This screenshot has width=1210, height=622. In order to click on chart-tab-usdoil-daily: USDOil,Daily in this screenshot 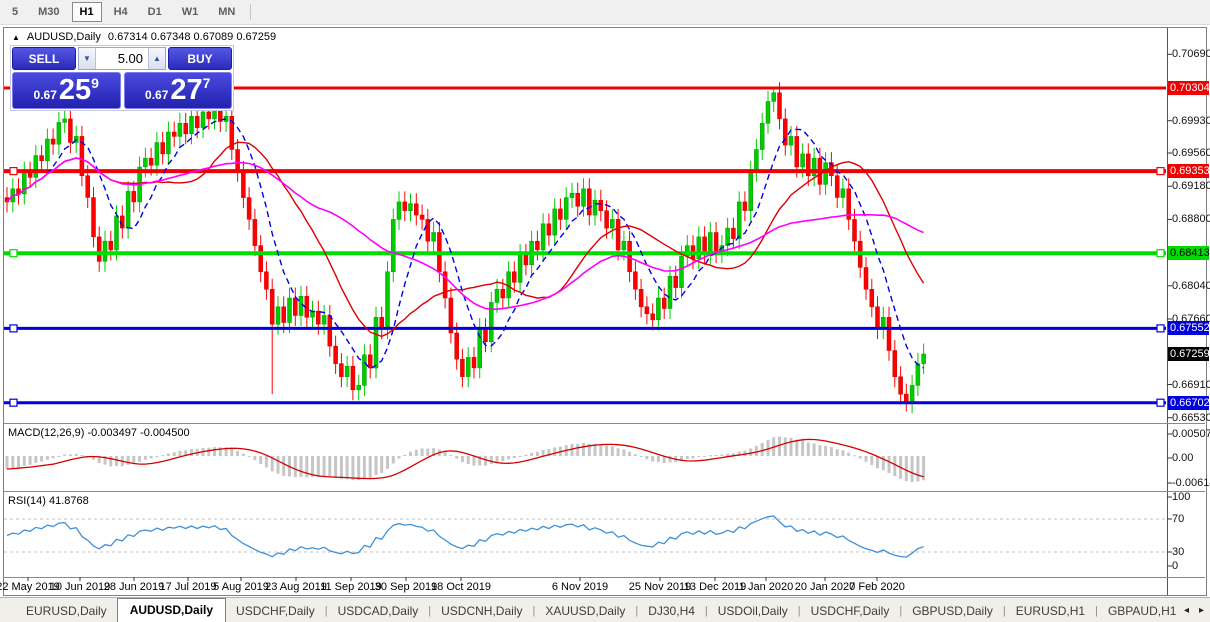, I will do `click(753, 611)`.